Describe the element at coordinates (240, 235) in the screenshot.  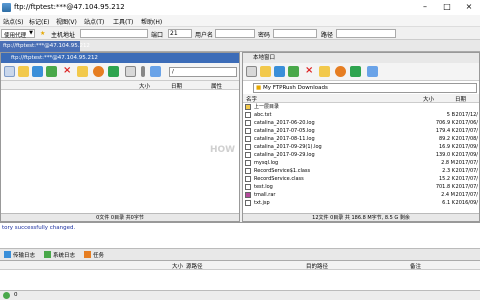
I see `log-panel: tory successfully changed.` at that location.